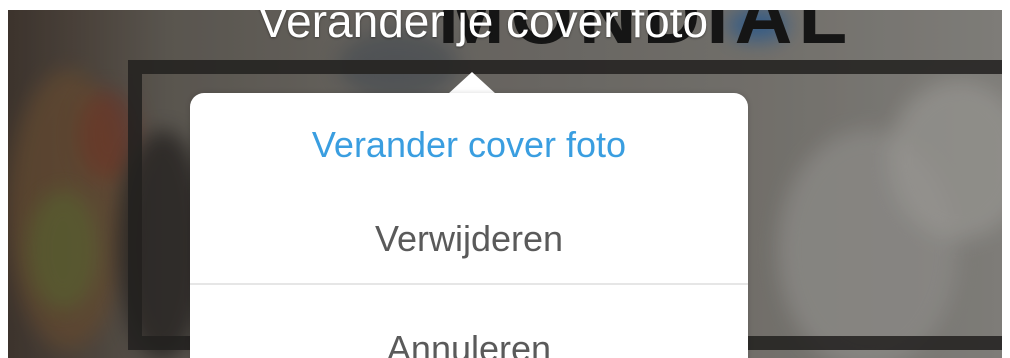 The width and height of the screenshot is (1010, 358). What do you see at coordinates (472, 83) in the screenshot?
I see `popover-arrow` at bounding box center [472, 83].